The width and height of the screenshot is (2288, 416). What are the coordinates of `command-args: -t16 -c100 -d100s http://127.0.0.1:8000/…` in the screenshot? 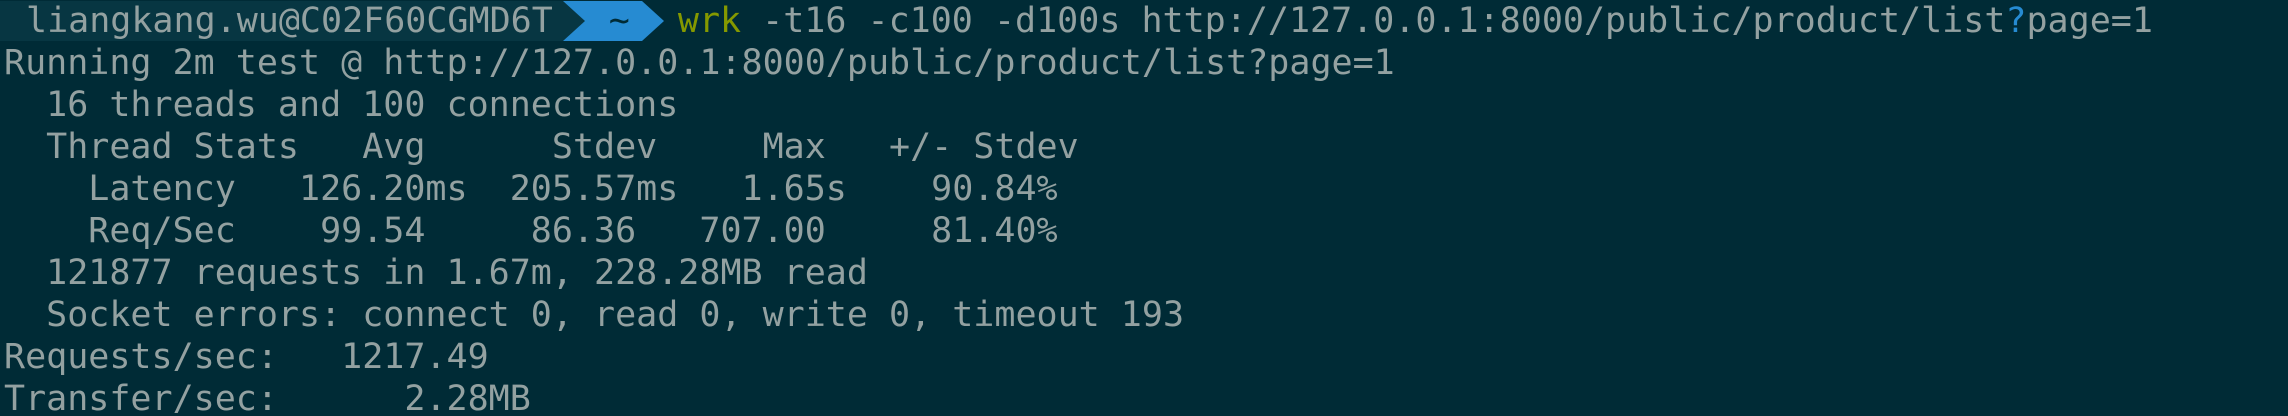 It's located at (1373, 21).